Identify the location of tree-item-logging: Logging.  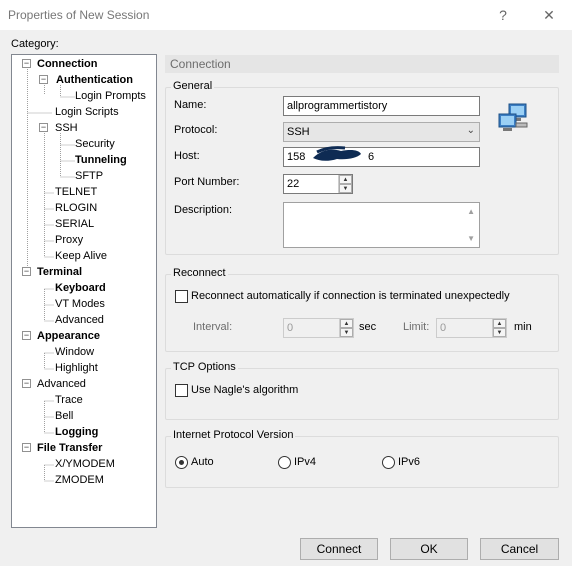
(76, 432).